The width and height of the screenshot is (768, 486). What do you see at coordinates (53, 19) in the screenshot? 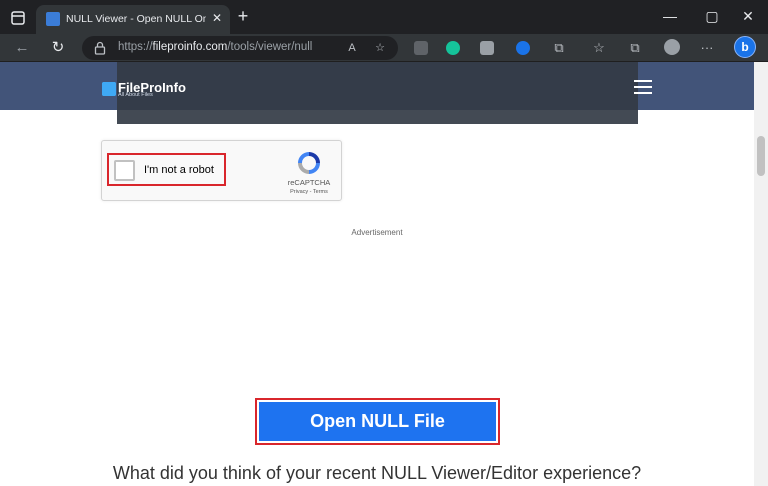
I see `site-favicon-icon` at bounding box center [53, 19].